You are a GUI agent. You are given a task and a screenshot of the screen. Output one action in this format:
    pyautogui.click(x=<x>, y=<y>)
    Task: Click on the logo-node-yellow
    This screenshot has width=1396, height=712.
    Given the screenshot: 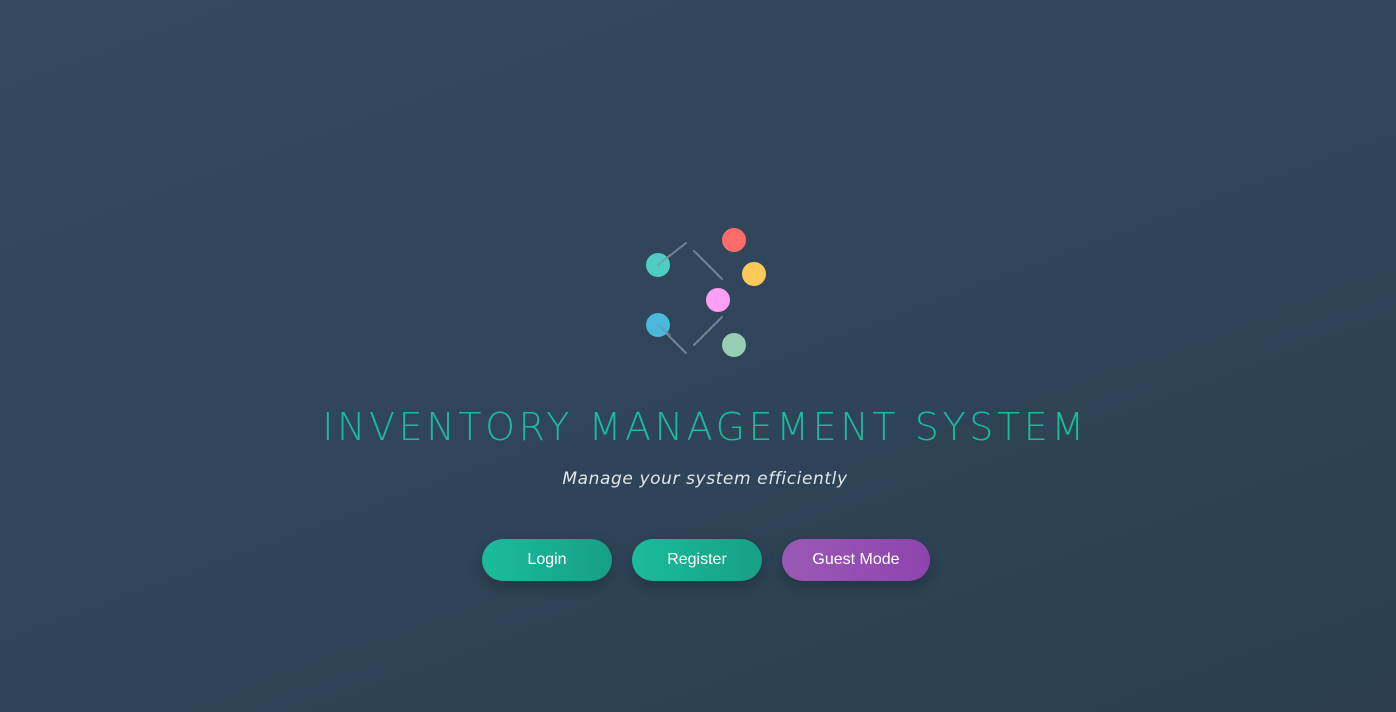 What is the action you would take?
    pyautogui.click(x=754, y=274)
    